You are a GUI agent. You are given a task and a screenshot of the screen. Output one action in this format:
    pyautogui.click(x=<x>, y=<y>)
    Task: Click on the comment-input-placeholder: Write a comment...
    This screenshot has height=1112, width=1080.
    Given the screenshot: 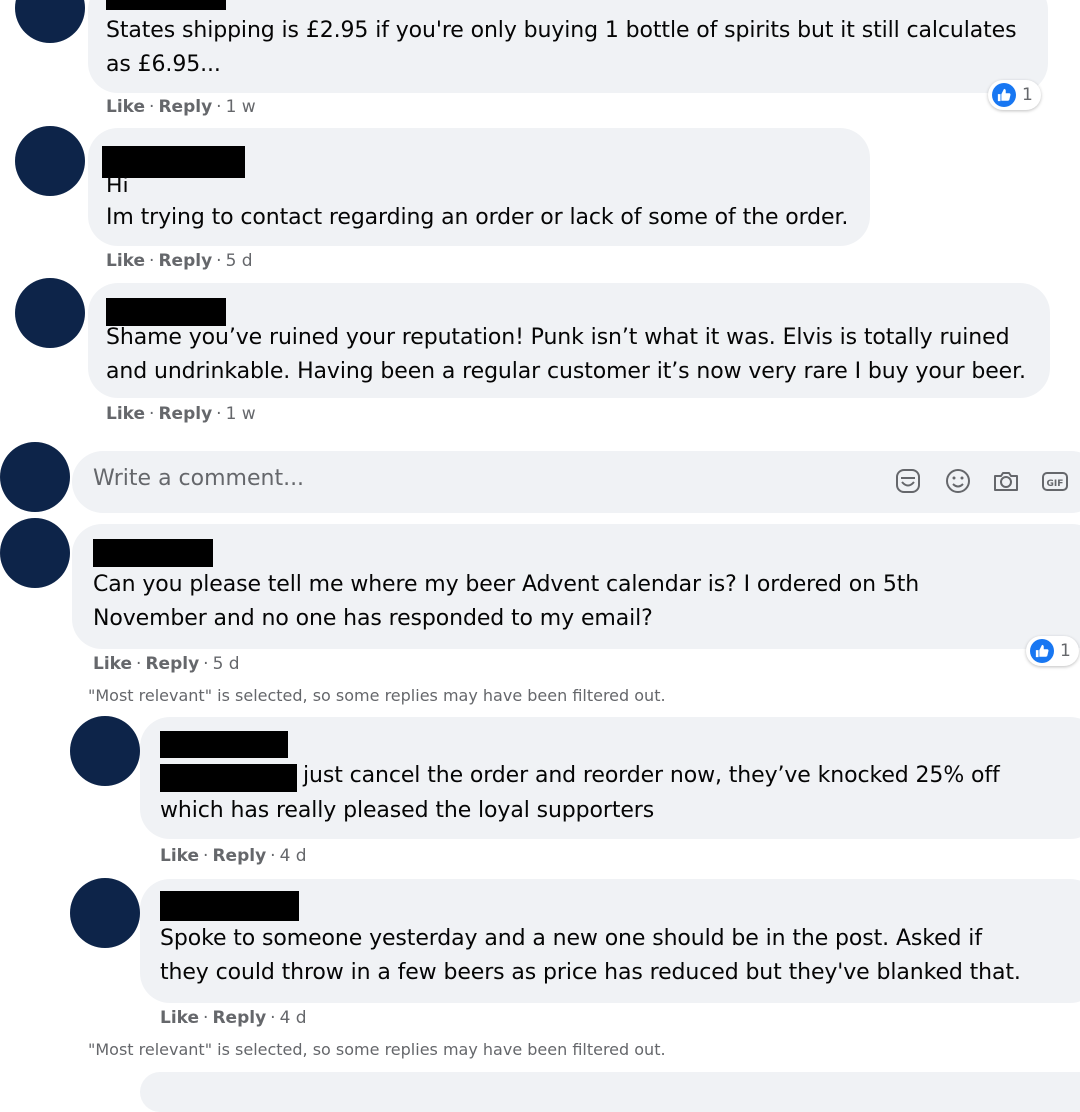 What is the action you would take?
    pyautogui.click(x=198, y=478)
    